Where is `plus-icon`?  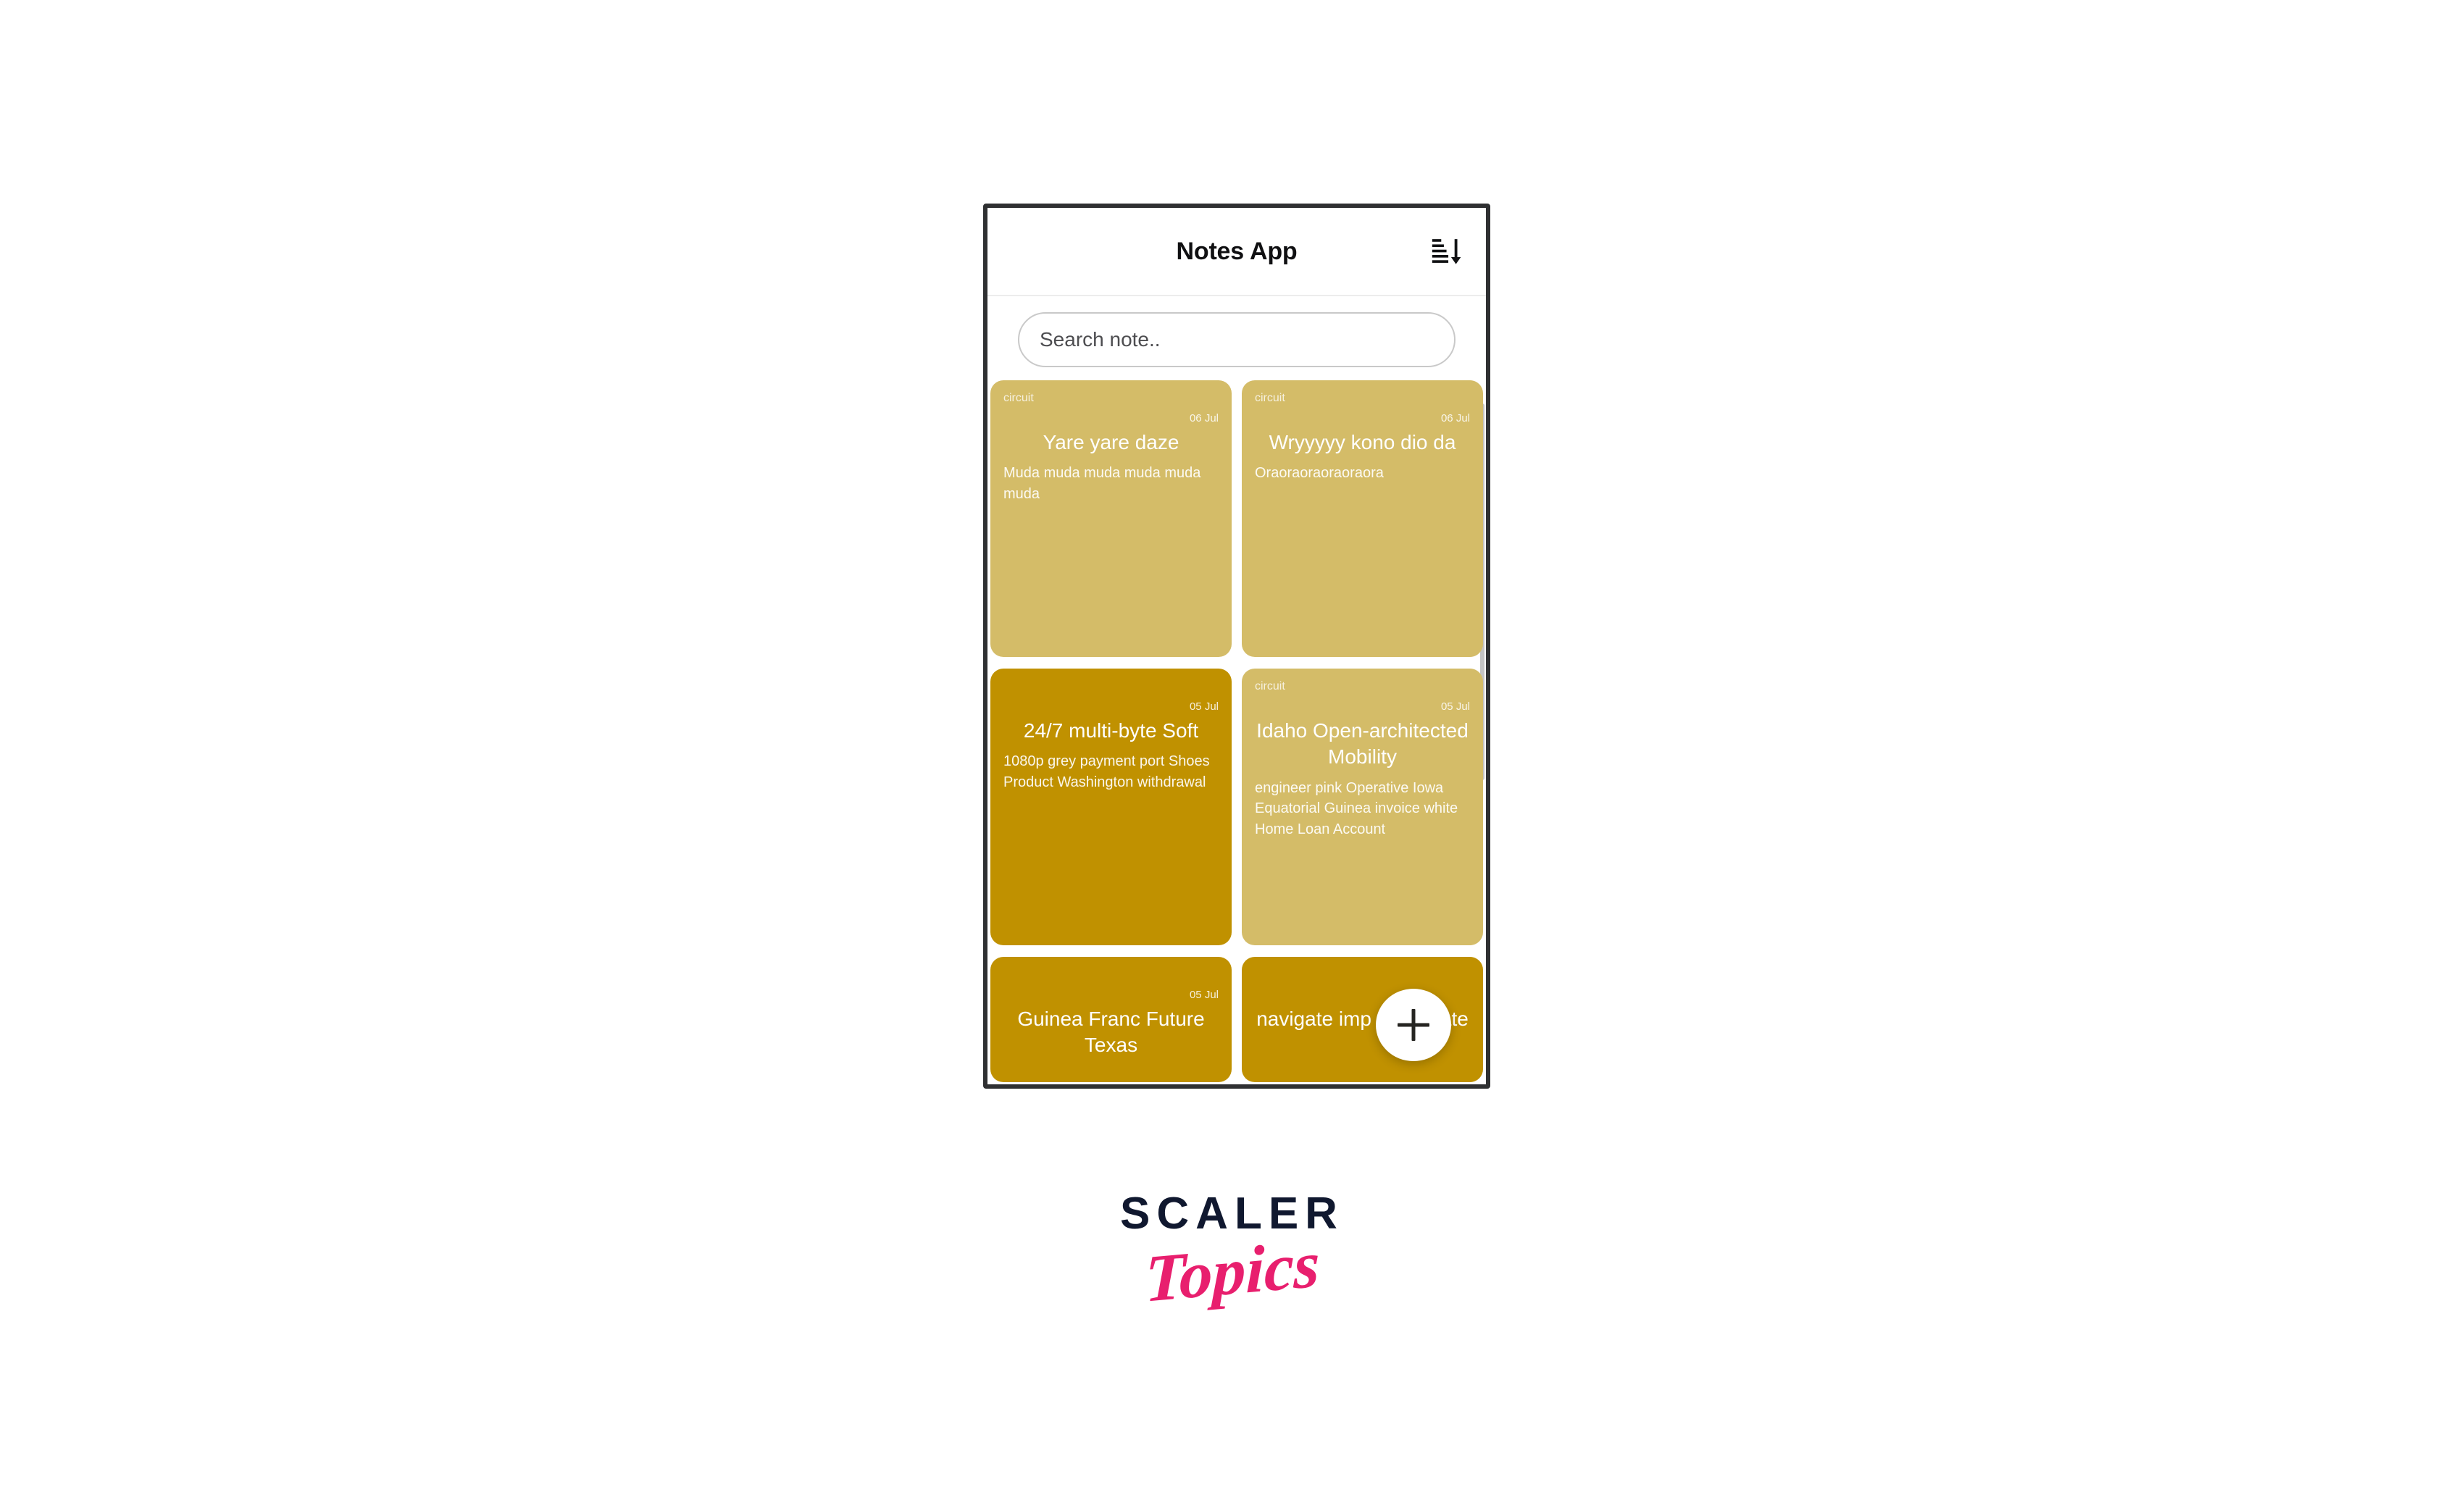
plus-icon is located at coordinates (1413, 1025).